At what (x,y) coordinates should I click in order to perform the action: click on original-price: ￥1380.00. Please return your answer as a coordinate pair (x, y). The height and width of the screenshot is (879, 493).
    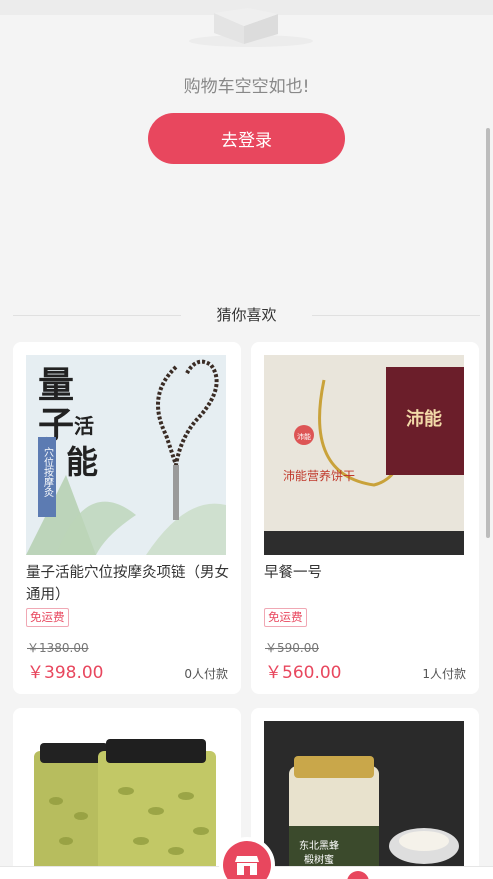
    Looking at the image, I should click on (58, 648).